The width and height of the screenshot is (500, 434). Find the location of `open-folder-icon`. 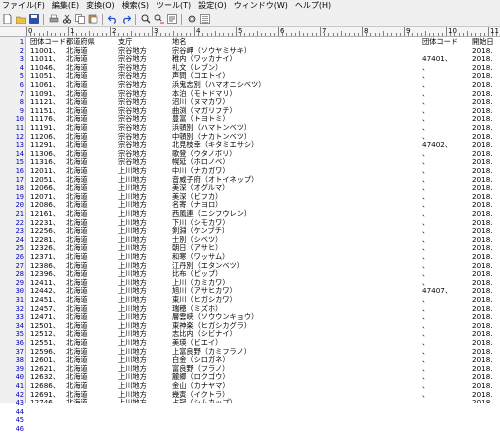

open-folder-icon is located at coordinates (20, 19).